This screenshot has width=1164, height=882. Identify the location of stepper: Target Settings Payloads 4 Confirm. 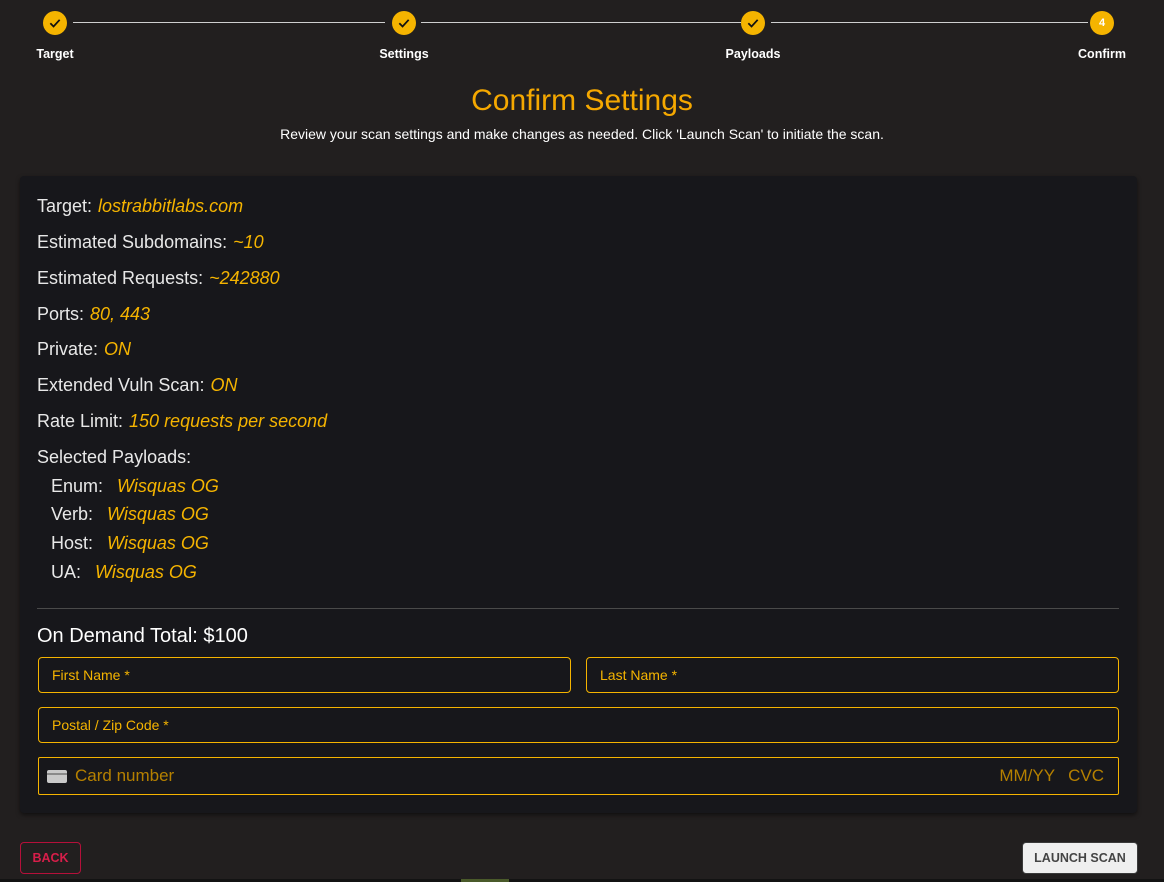
(582, 40).